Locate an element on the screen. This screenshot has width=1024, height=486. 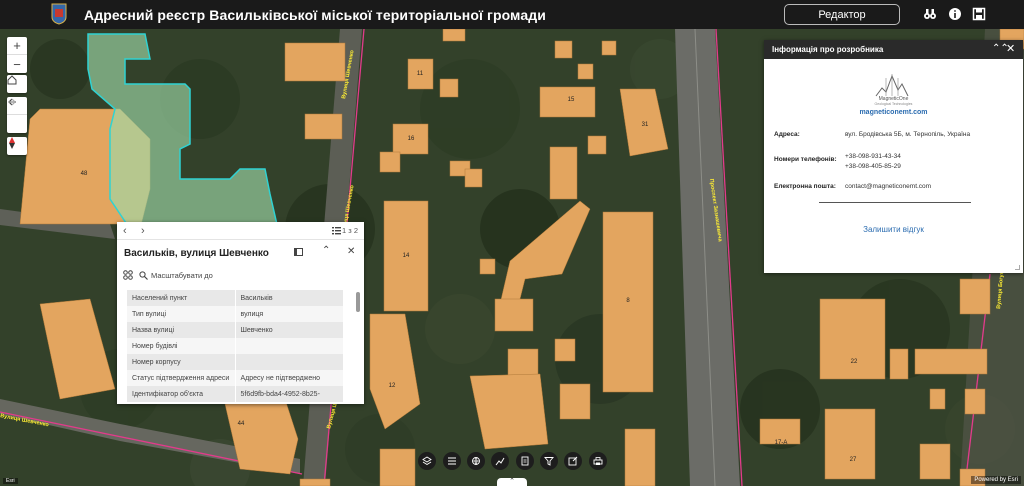
zoom-in-icon: + is located at coordinates (17, 46).